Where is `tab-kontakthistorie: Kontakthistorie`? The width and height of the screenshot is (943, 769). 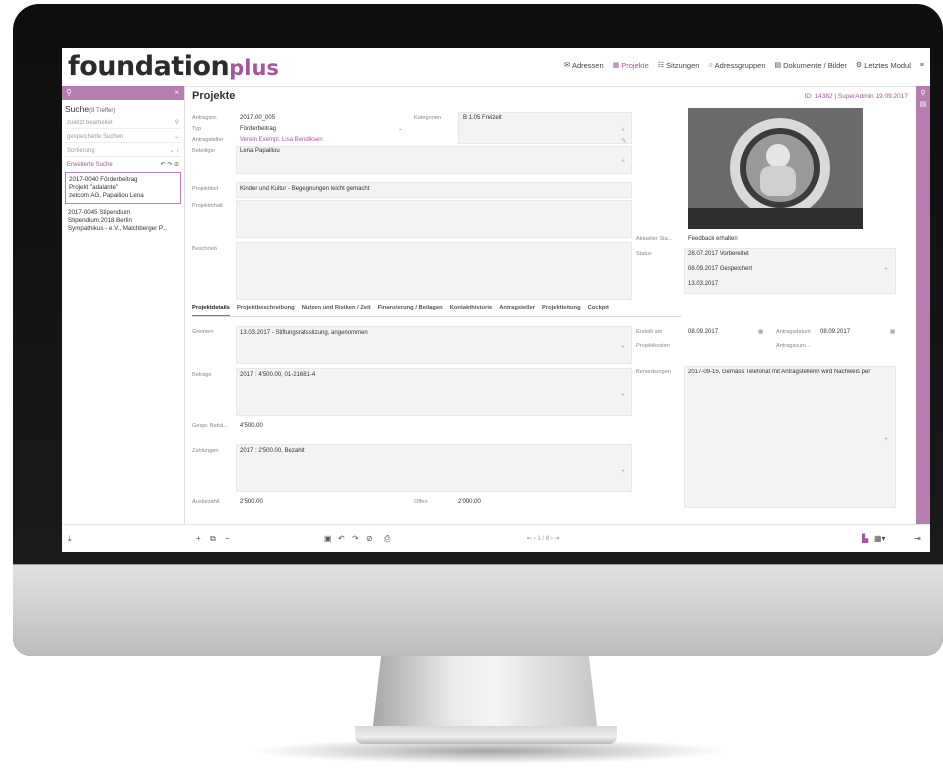
tab-kontakthistorie: Kontakthistorie is located at coordinates (471, 310).